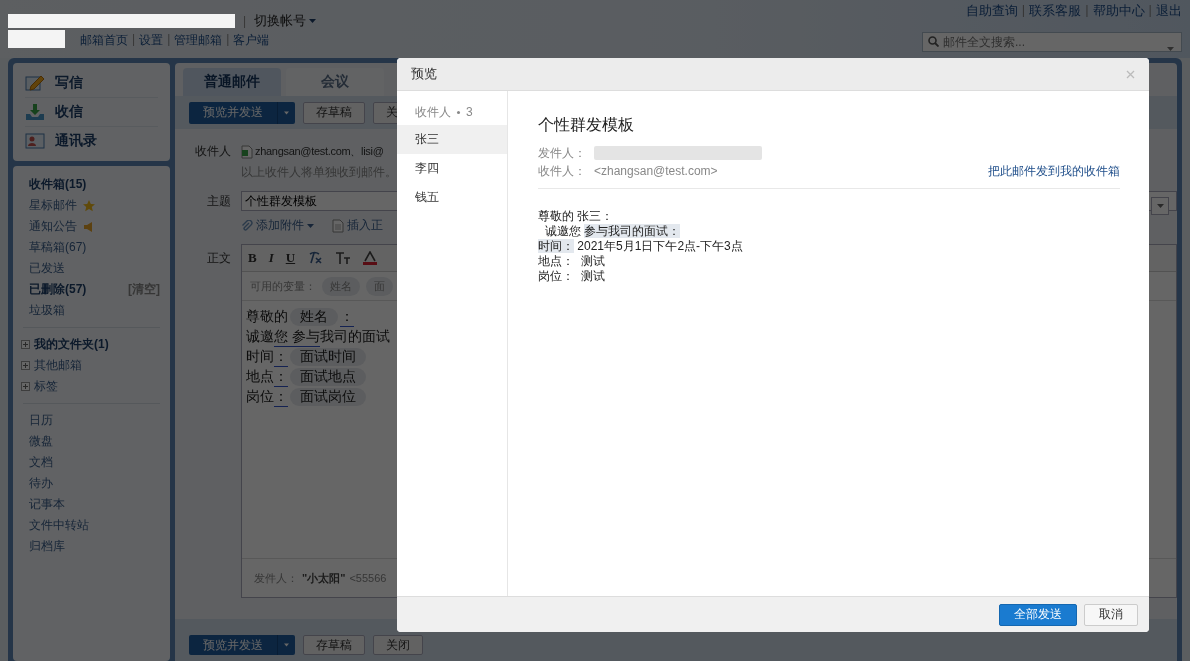  I want to click on sidebar-action: 通讯录, so click(91, 141).